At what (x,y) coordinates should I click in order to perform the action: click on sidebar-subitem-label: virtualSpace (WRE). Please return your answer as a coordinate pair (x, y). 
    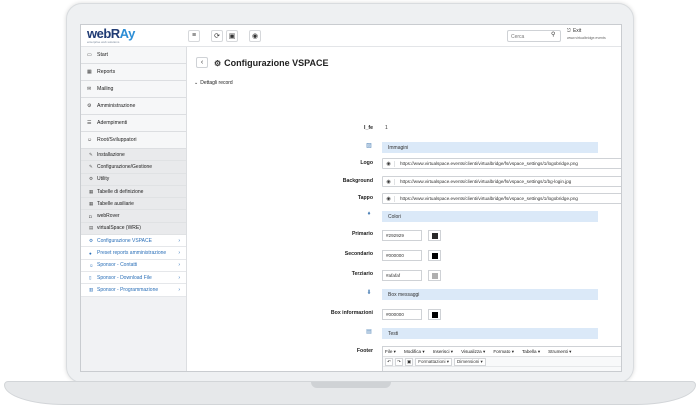
    Looking at the image, I should click on (119, 228).